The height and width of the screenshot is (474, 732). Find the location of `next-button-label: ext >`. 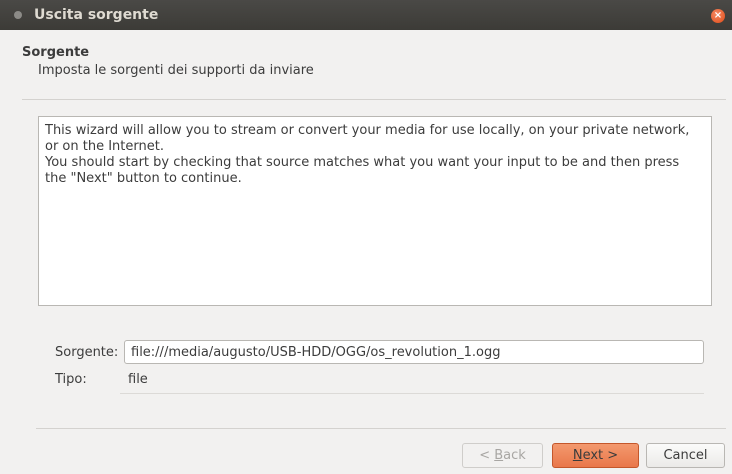

next-button-label: ext > is located at coordinates (600, 455).